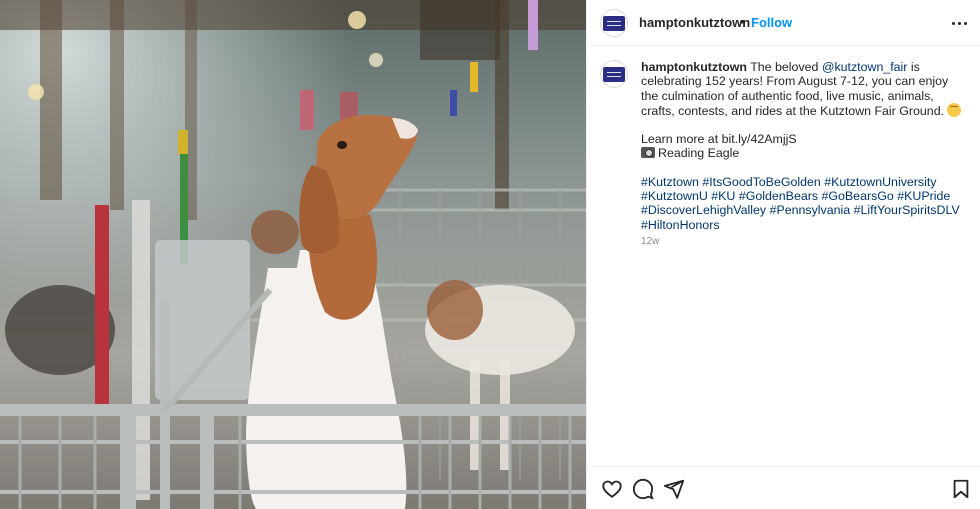  I want to click on post-age: 12w, so click(802, 242).